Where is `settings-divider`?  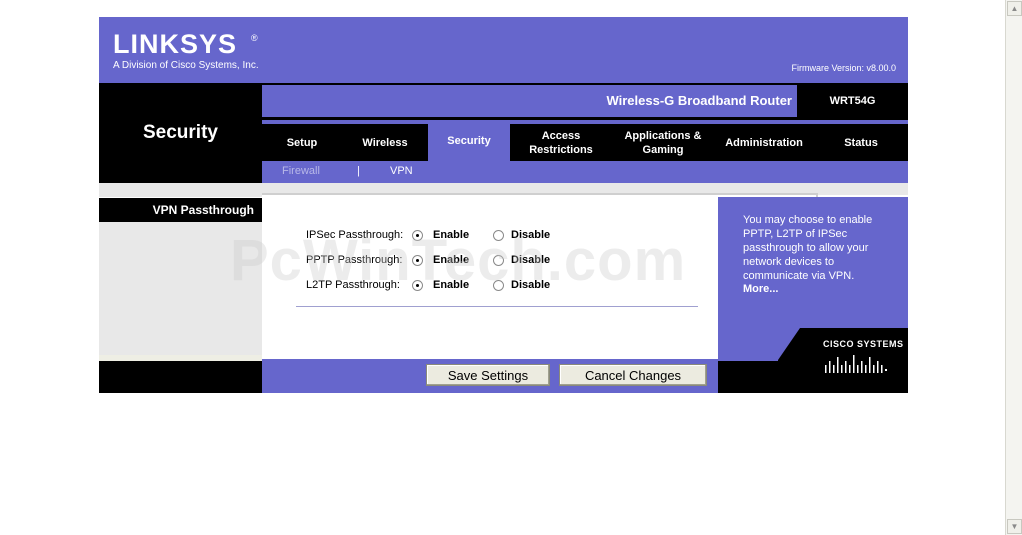 settings-divider is located at coordinates (497, 306).